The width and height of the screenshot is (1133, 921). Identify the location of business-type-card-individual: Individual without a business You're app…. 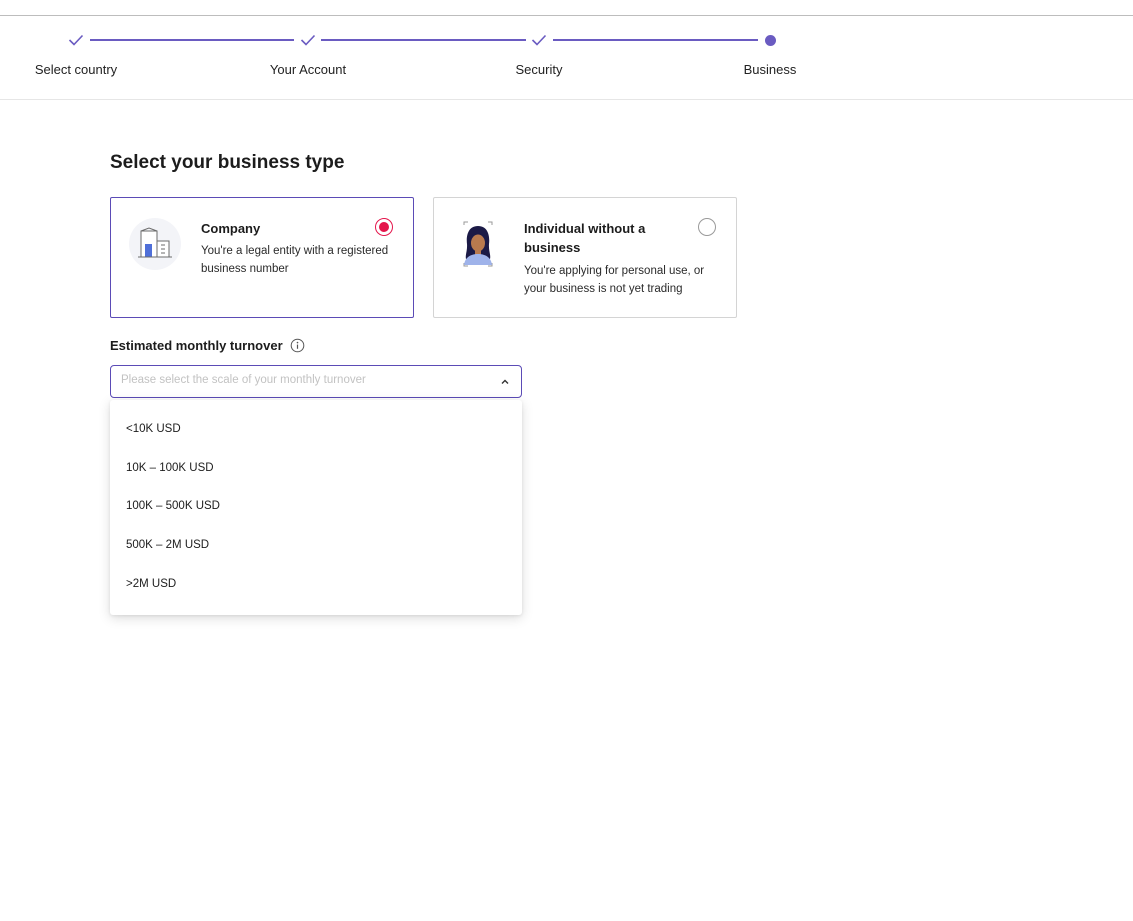
(585, 257).